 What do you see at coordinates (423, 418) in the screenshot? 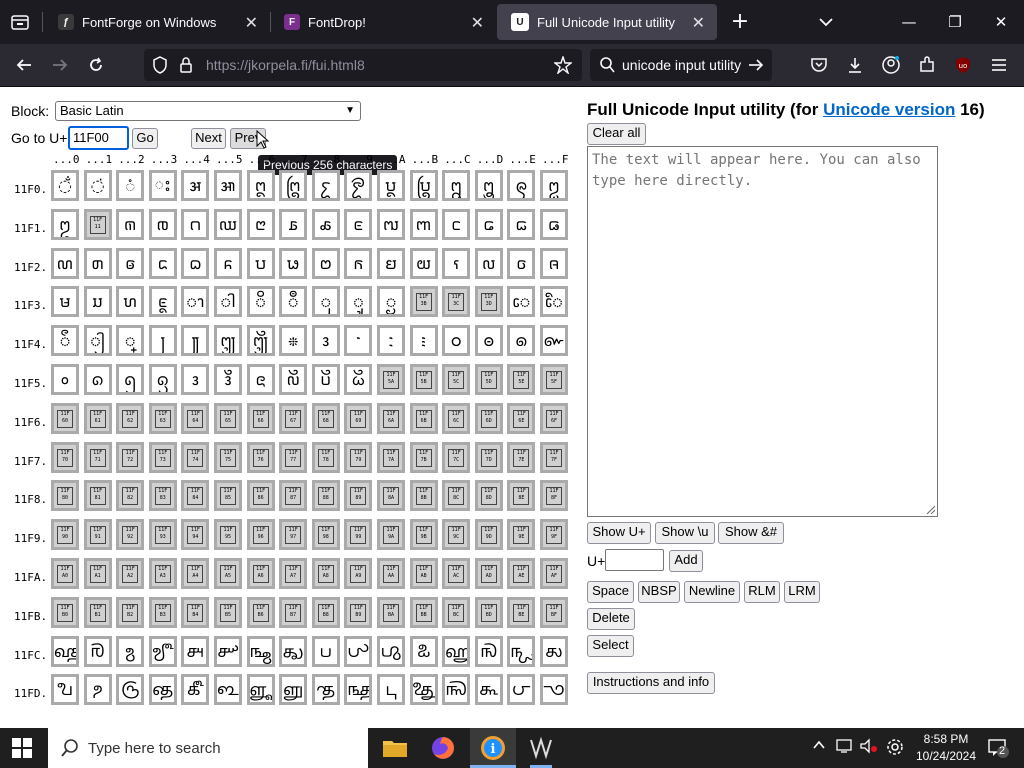
I see `character-cell: 11F 6B` at bounding box center [423, 418].